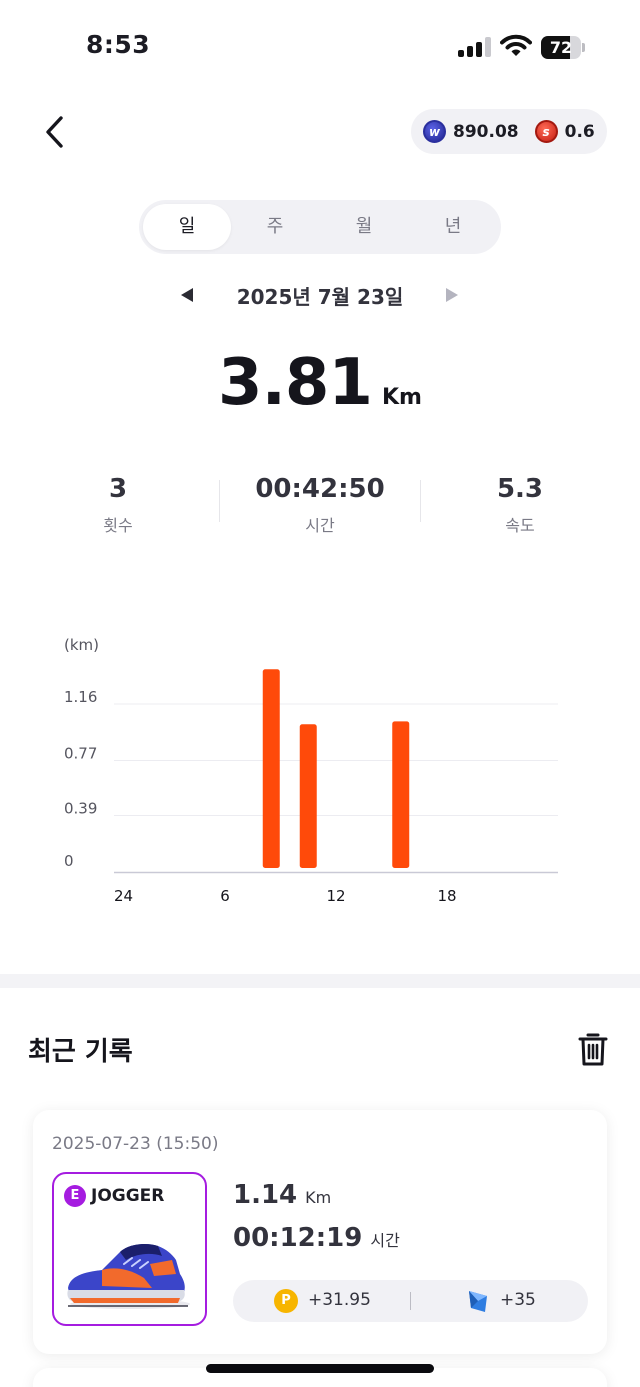 Image resolution: width=640 pixels, height=1387 pixels. Describe the element at coordinates (187, 295) in the screenshot. I see `previous-date-button` at that location.